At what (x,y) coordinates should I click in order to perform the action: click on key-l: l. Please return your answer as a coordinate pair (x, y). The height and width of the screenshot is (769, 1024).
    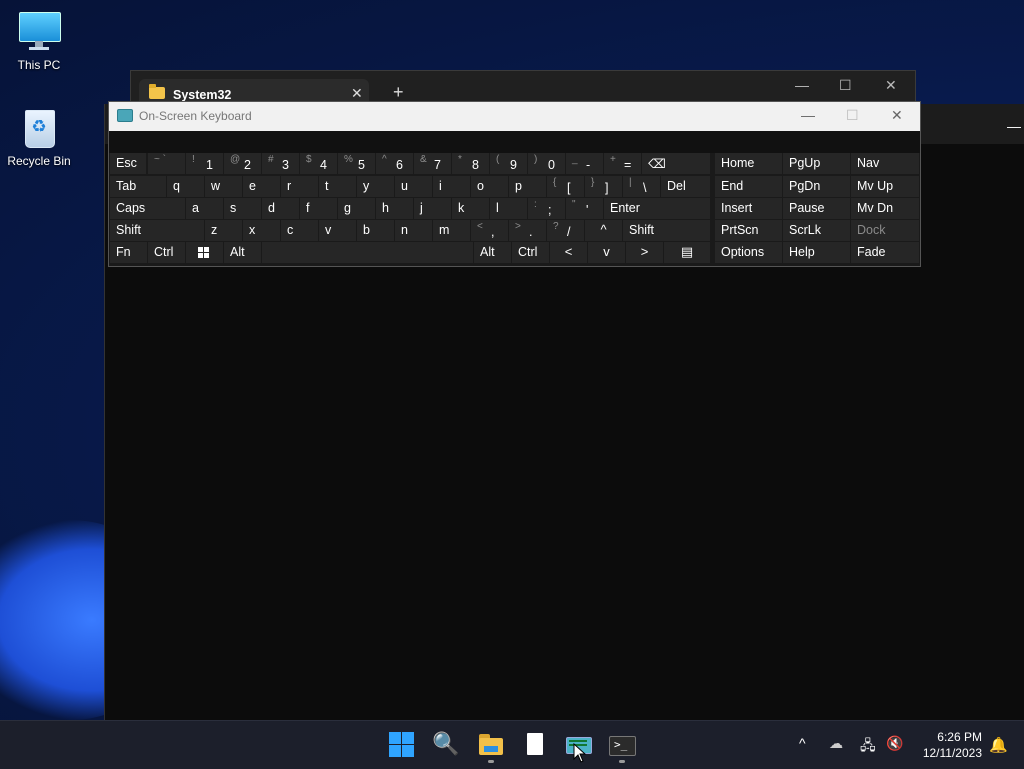
    Looking at the image, I should click on (508, 208).